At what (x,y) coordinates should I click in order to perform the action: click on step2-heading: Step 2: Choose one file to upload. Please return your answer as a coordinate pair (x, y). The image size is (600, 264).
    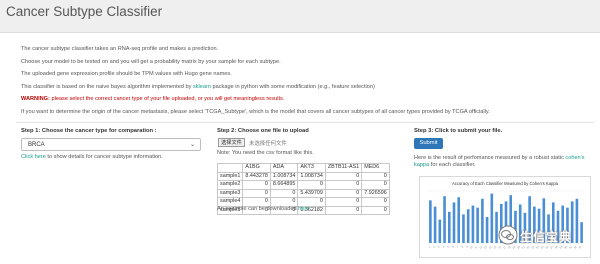
    Looking at the image, I should click on (263, 131).